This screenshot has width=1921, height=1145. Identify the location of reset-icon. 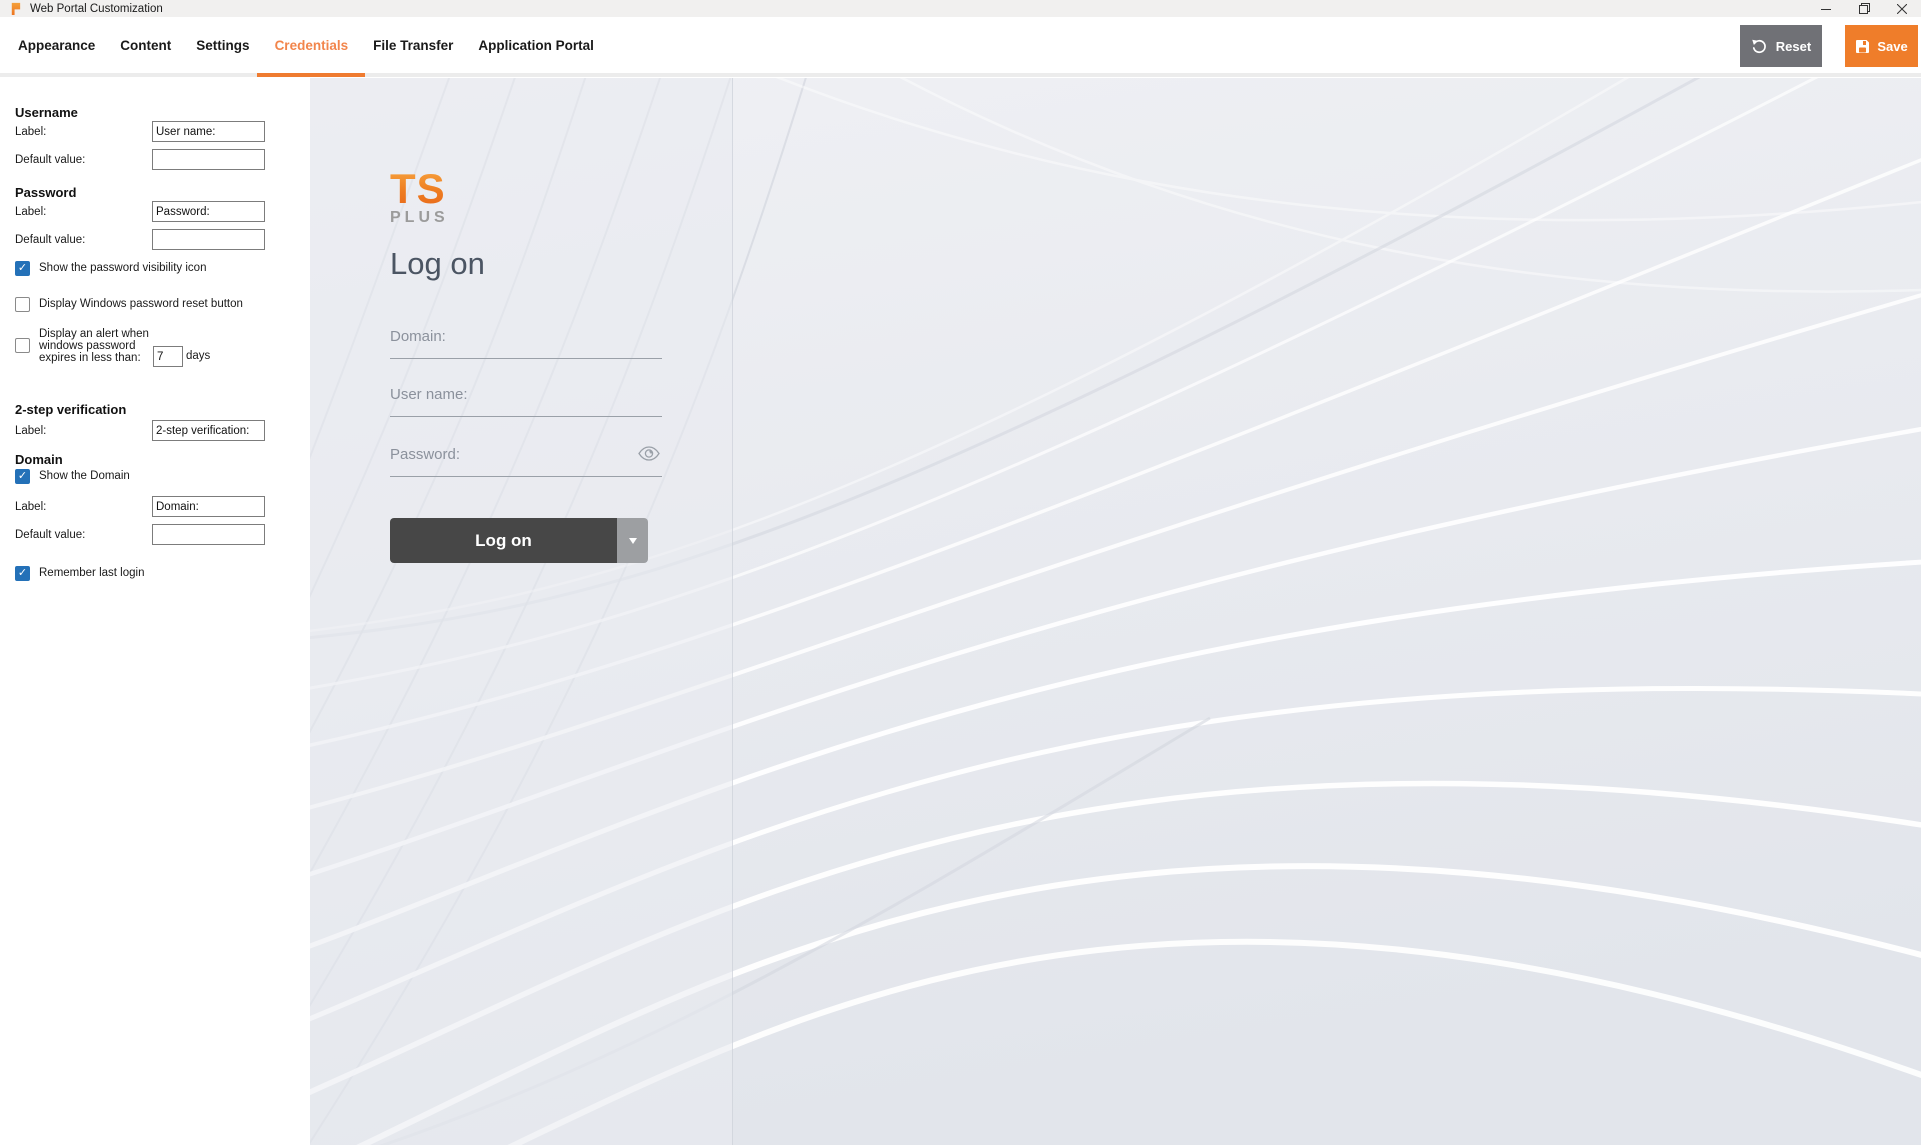
(1759, 46).